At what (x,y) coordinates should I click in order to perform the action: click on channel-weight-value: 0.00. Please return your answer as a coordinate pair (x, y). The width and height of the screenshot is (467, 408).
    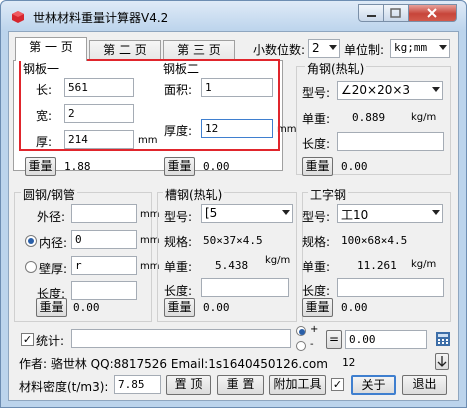
    Looking at the image, I should click on (216, 307).